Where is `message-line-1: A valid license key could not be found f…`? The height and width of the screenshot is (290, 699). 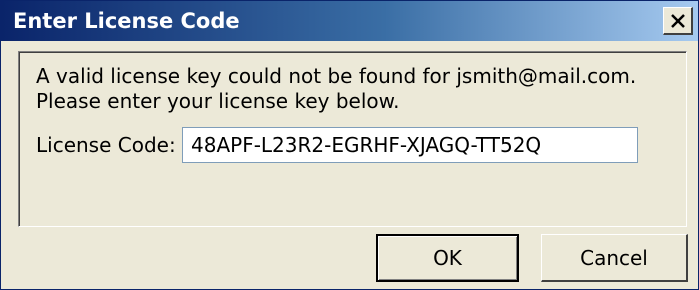 message-line-1: A valid license key could not be found f… is located at coordinates (336, 76).